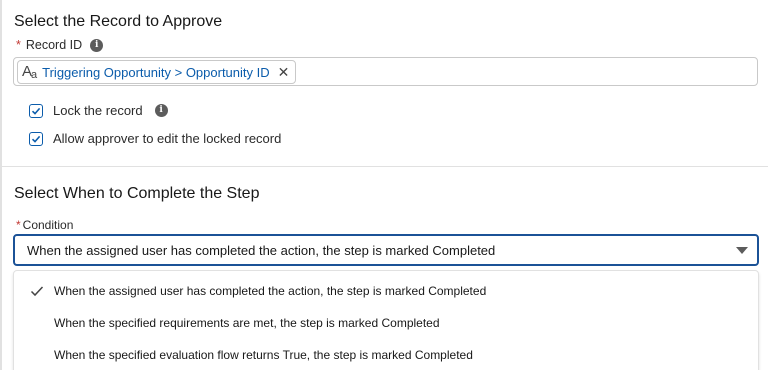 Image resolution: width=768 pixels, height=370 pixels. Describe the element at coordinates (29, 72) in the screenshot. I see `text-type-icon: Aa` at that location.